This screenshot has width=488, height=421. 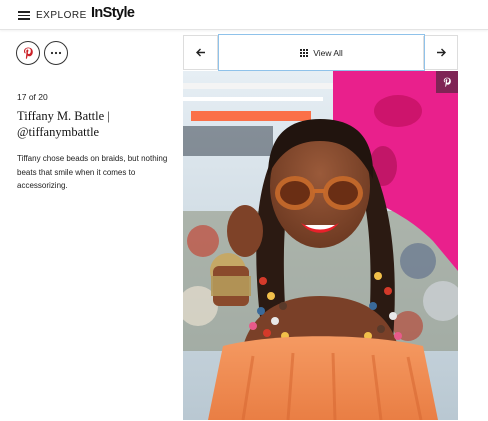 I want to click on previous-slide-button, so click(x=201, y=52).